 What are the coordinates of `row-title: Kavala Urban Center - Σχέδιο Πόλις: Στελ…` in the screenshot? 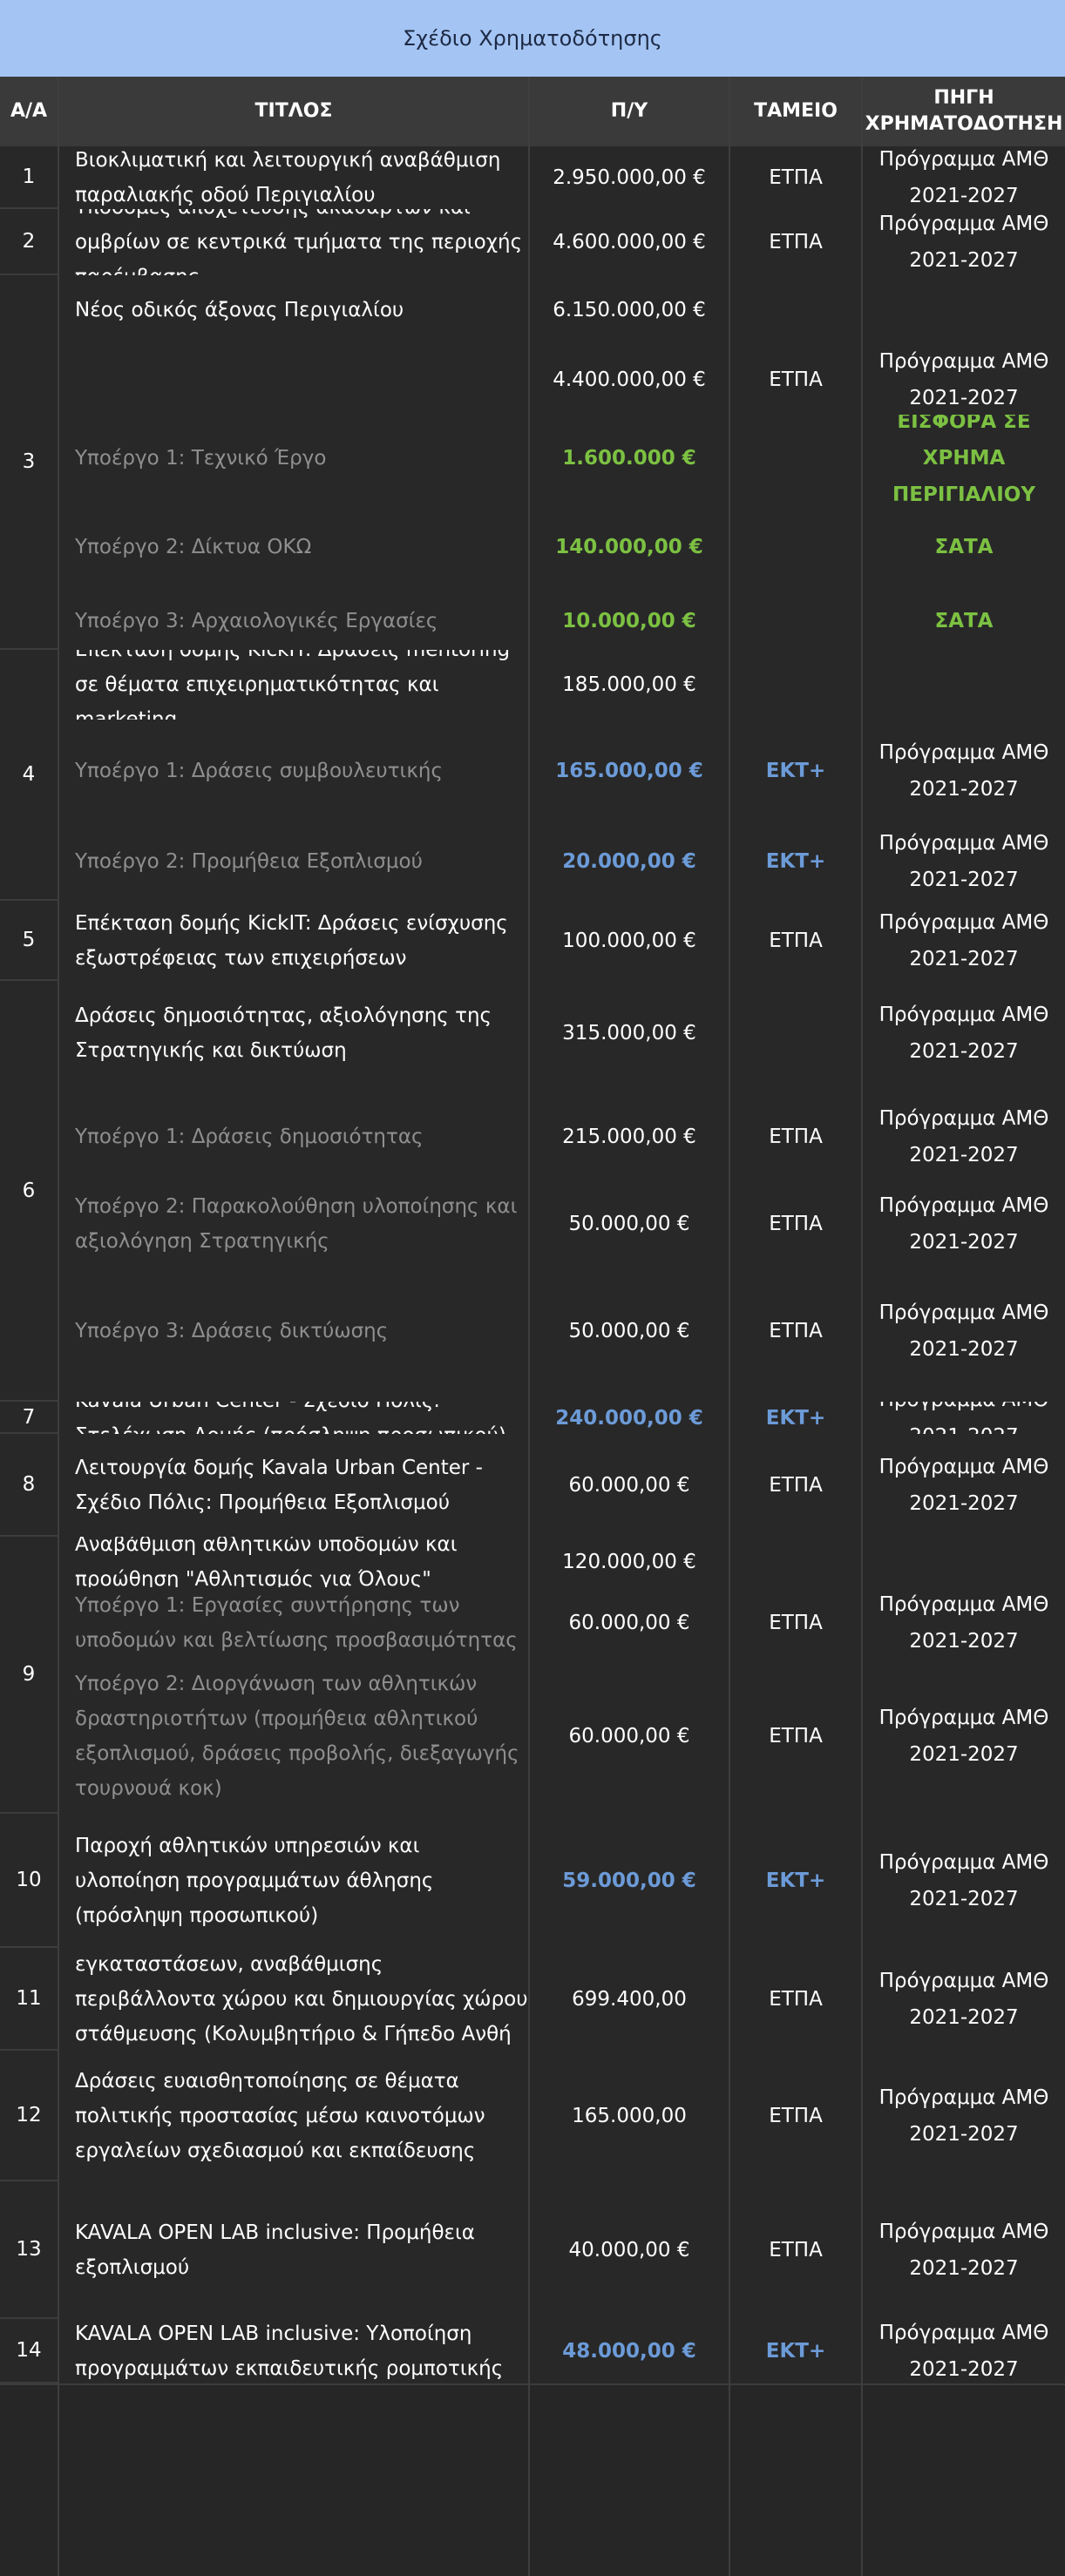 It's located at (301, 1418).